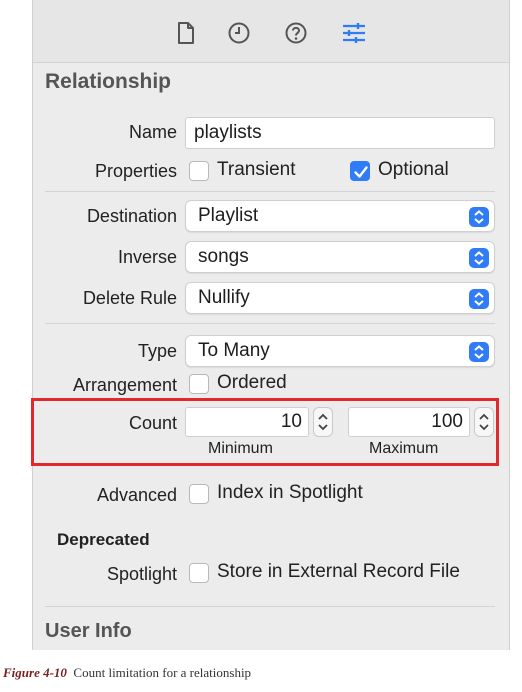 Image resolution: width=522 pixels, height=692 pixels. What do you see at coordinates (199, 171) in the screenshot?
I see `transient-checkbox` at bounding box center [199, 171].